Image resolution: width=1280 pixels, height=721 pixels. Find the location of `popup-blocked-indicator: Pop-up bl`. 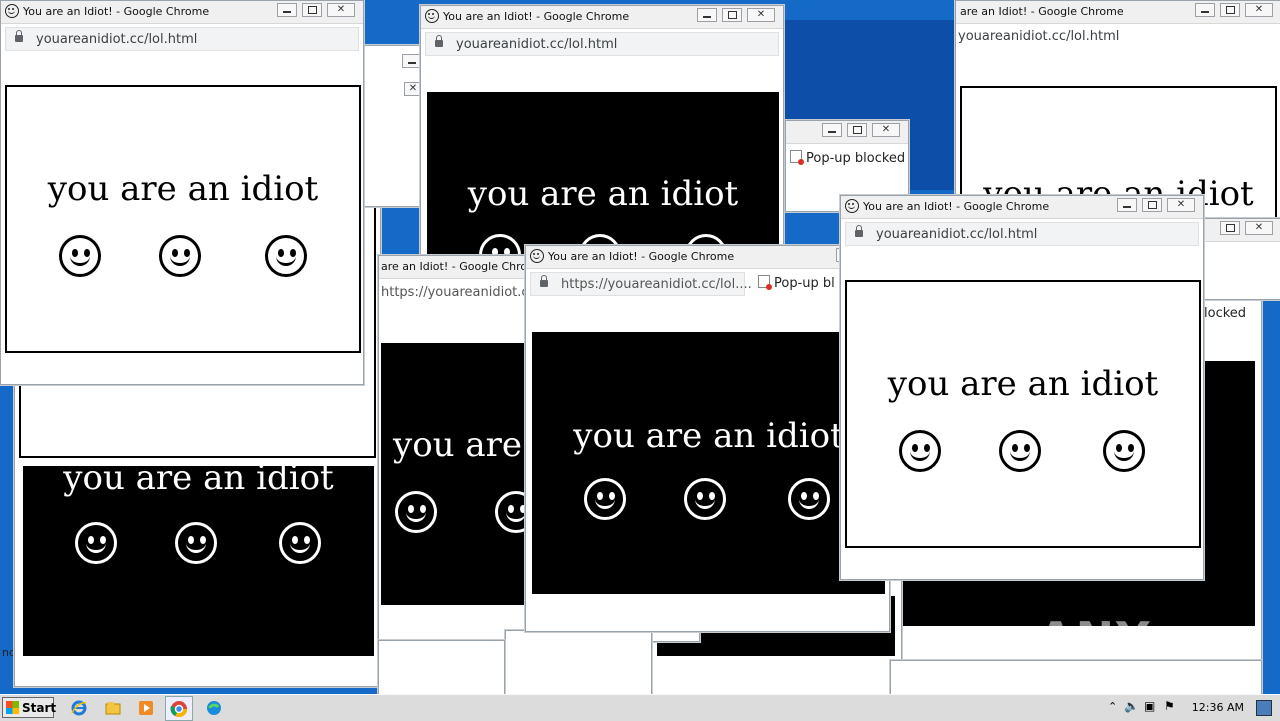

popup-blocked-indicator: Pop-up bl is located at coordinates (796, 283).